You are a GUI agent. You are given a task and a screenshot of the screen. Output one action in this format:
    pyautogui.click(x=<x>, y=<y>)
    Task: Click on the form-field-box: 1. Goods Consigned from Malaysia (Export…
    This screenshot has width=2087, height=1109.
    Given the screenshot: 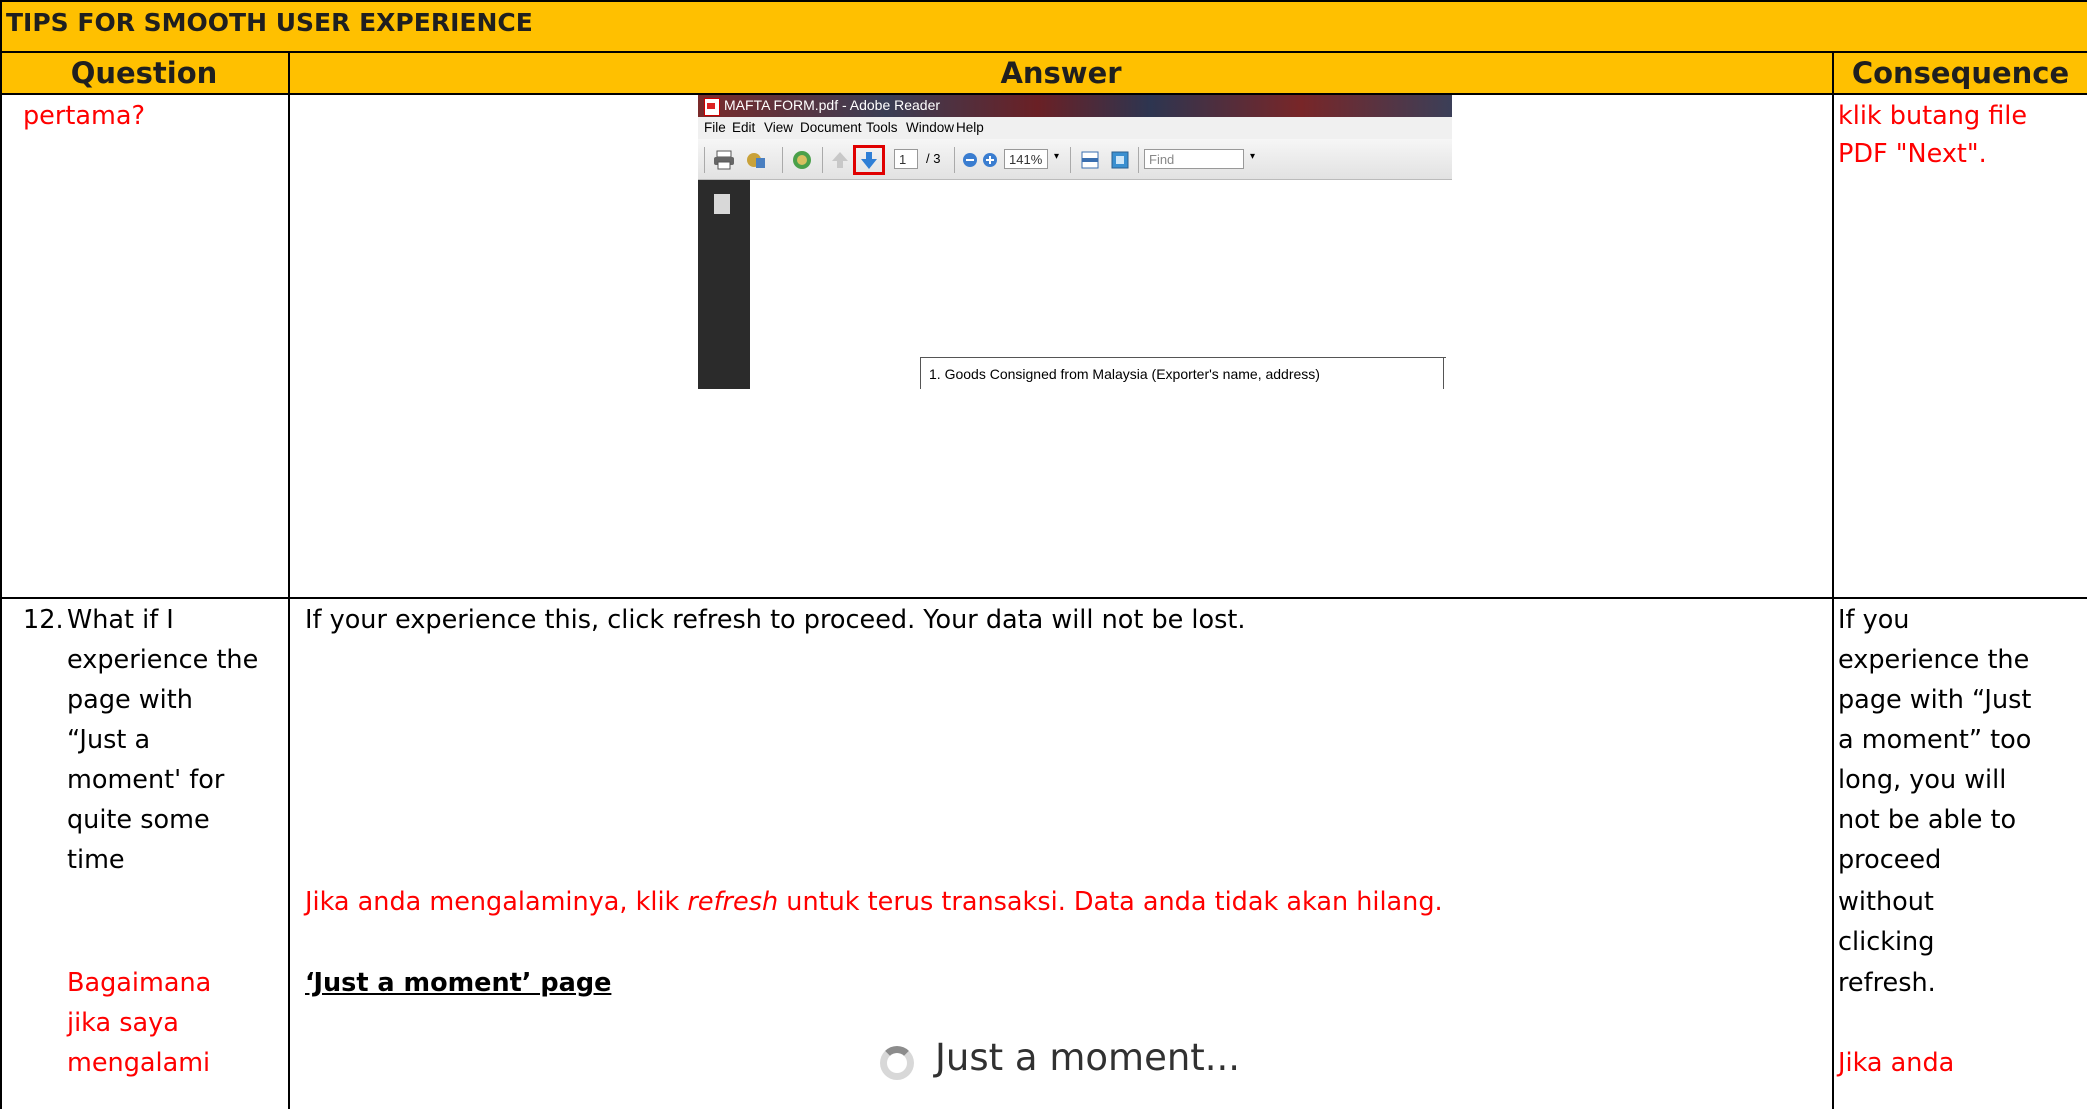 What is the action you would take?
    pyautogui.click(x=1183, y=373)
    